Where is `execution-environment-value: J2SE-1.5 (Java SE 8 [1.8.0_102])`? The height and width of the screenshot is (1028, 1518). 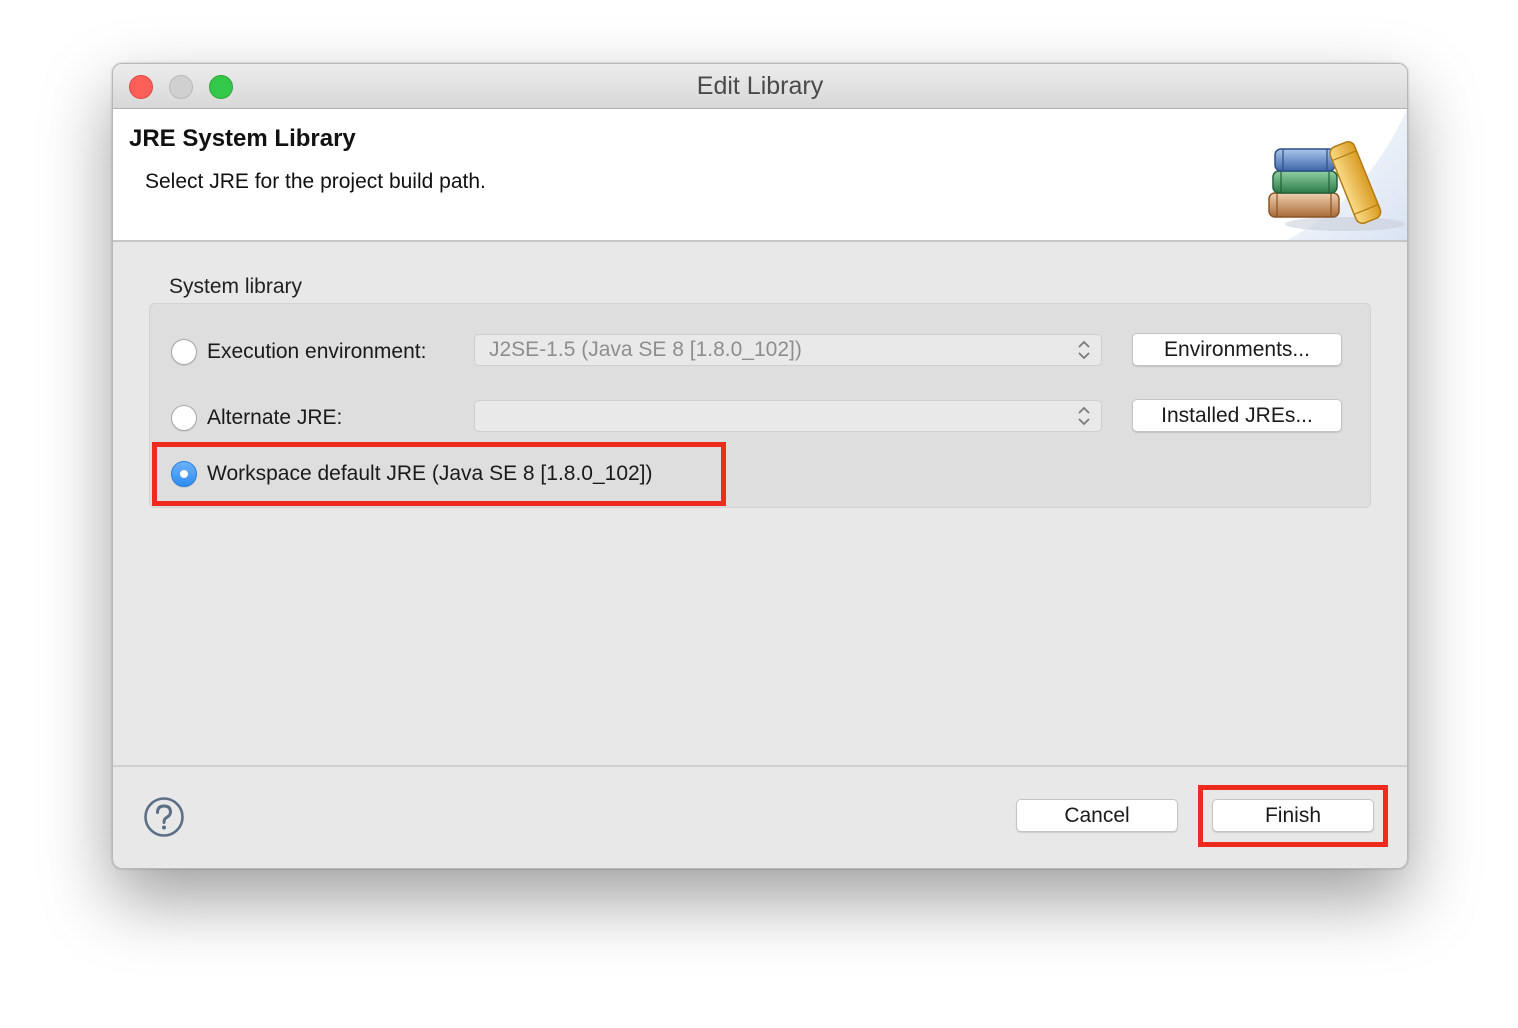
execution-environment-value: J2SE-1.5 (Java SE 8 [1.8.0_102]) is located at coordinates (645, 349).